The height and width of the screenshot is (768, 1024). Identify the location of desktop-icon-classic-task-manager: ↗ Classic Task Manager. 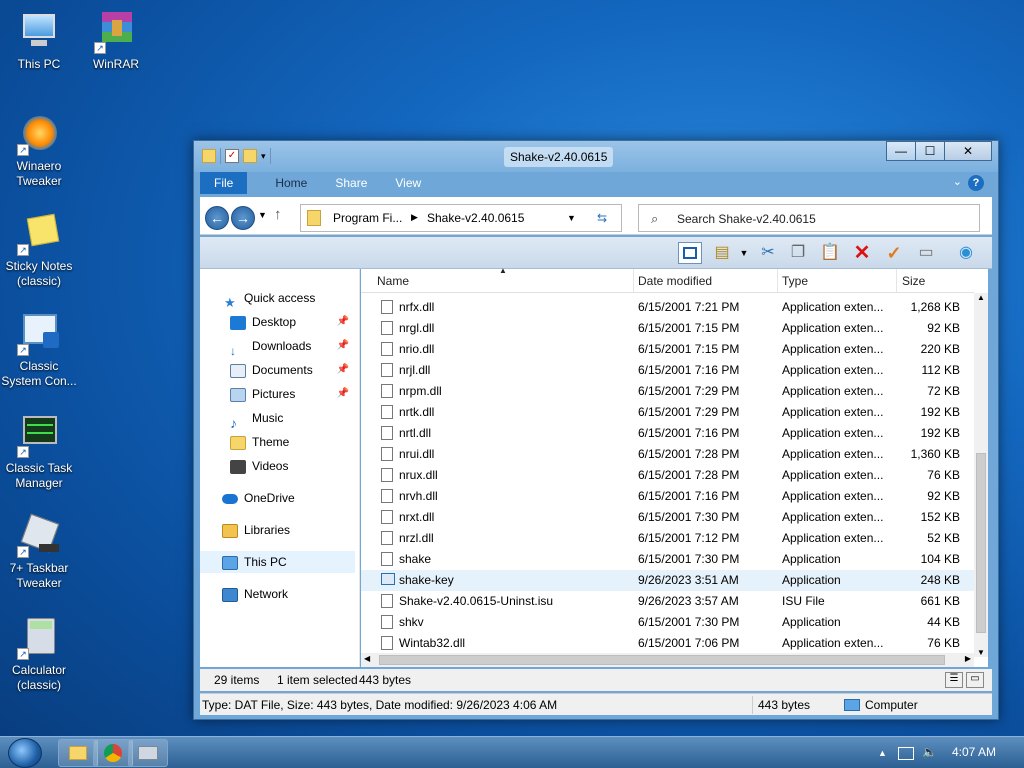
(39, 452).